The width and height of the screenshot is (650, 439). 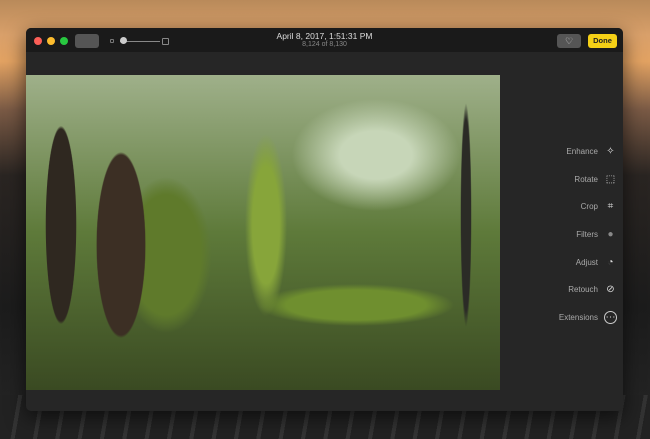 I want to click on heart-icon: ♡, so click(x=569, y=41).